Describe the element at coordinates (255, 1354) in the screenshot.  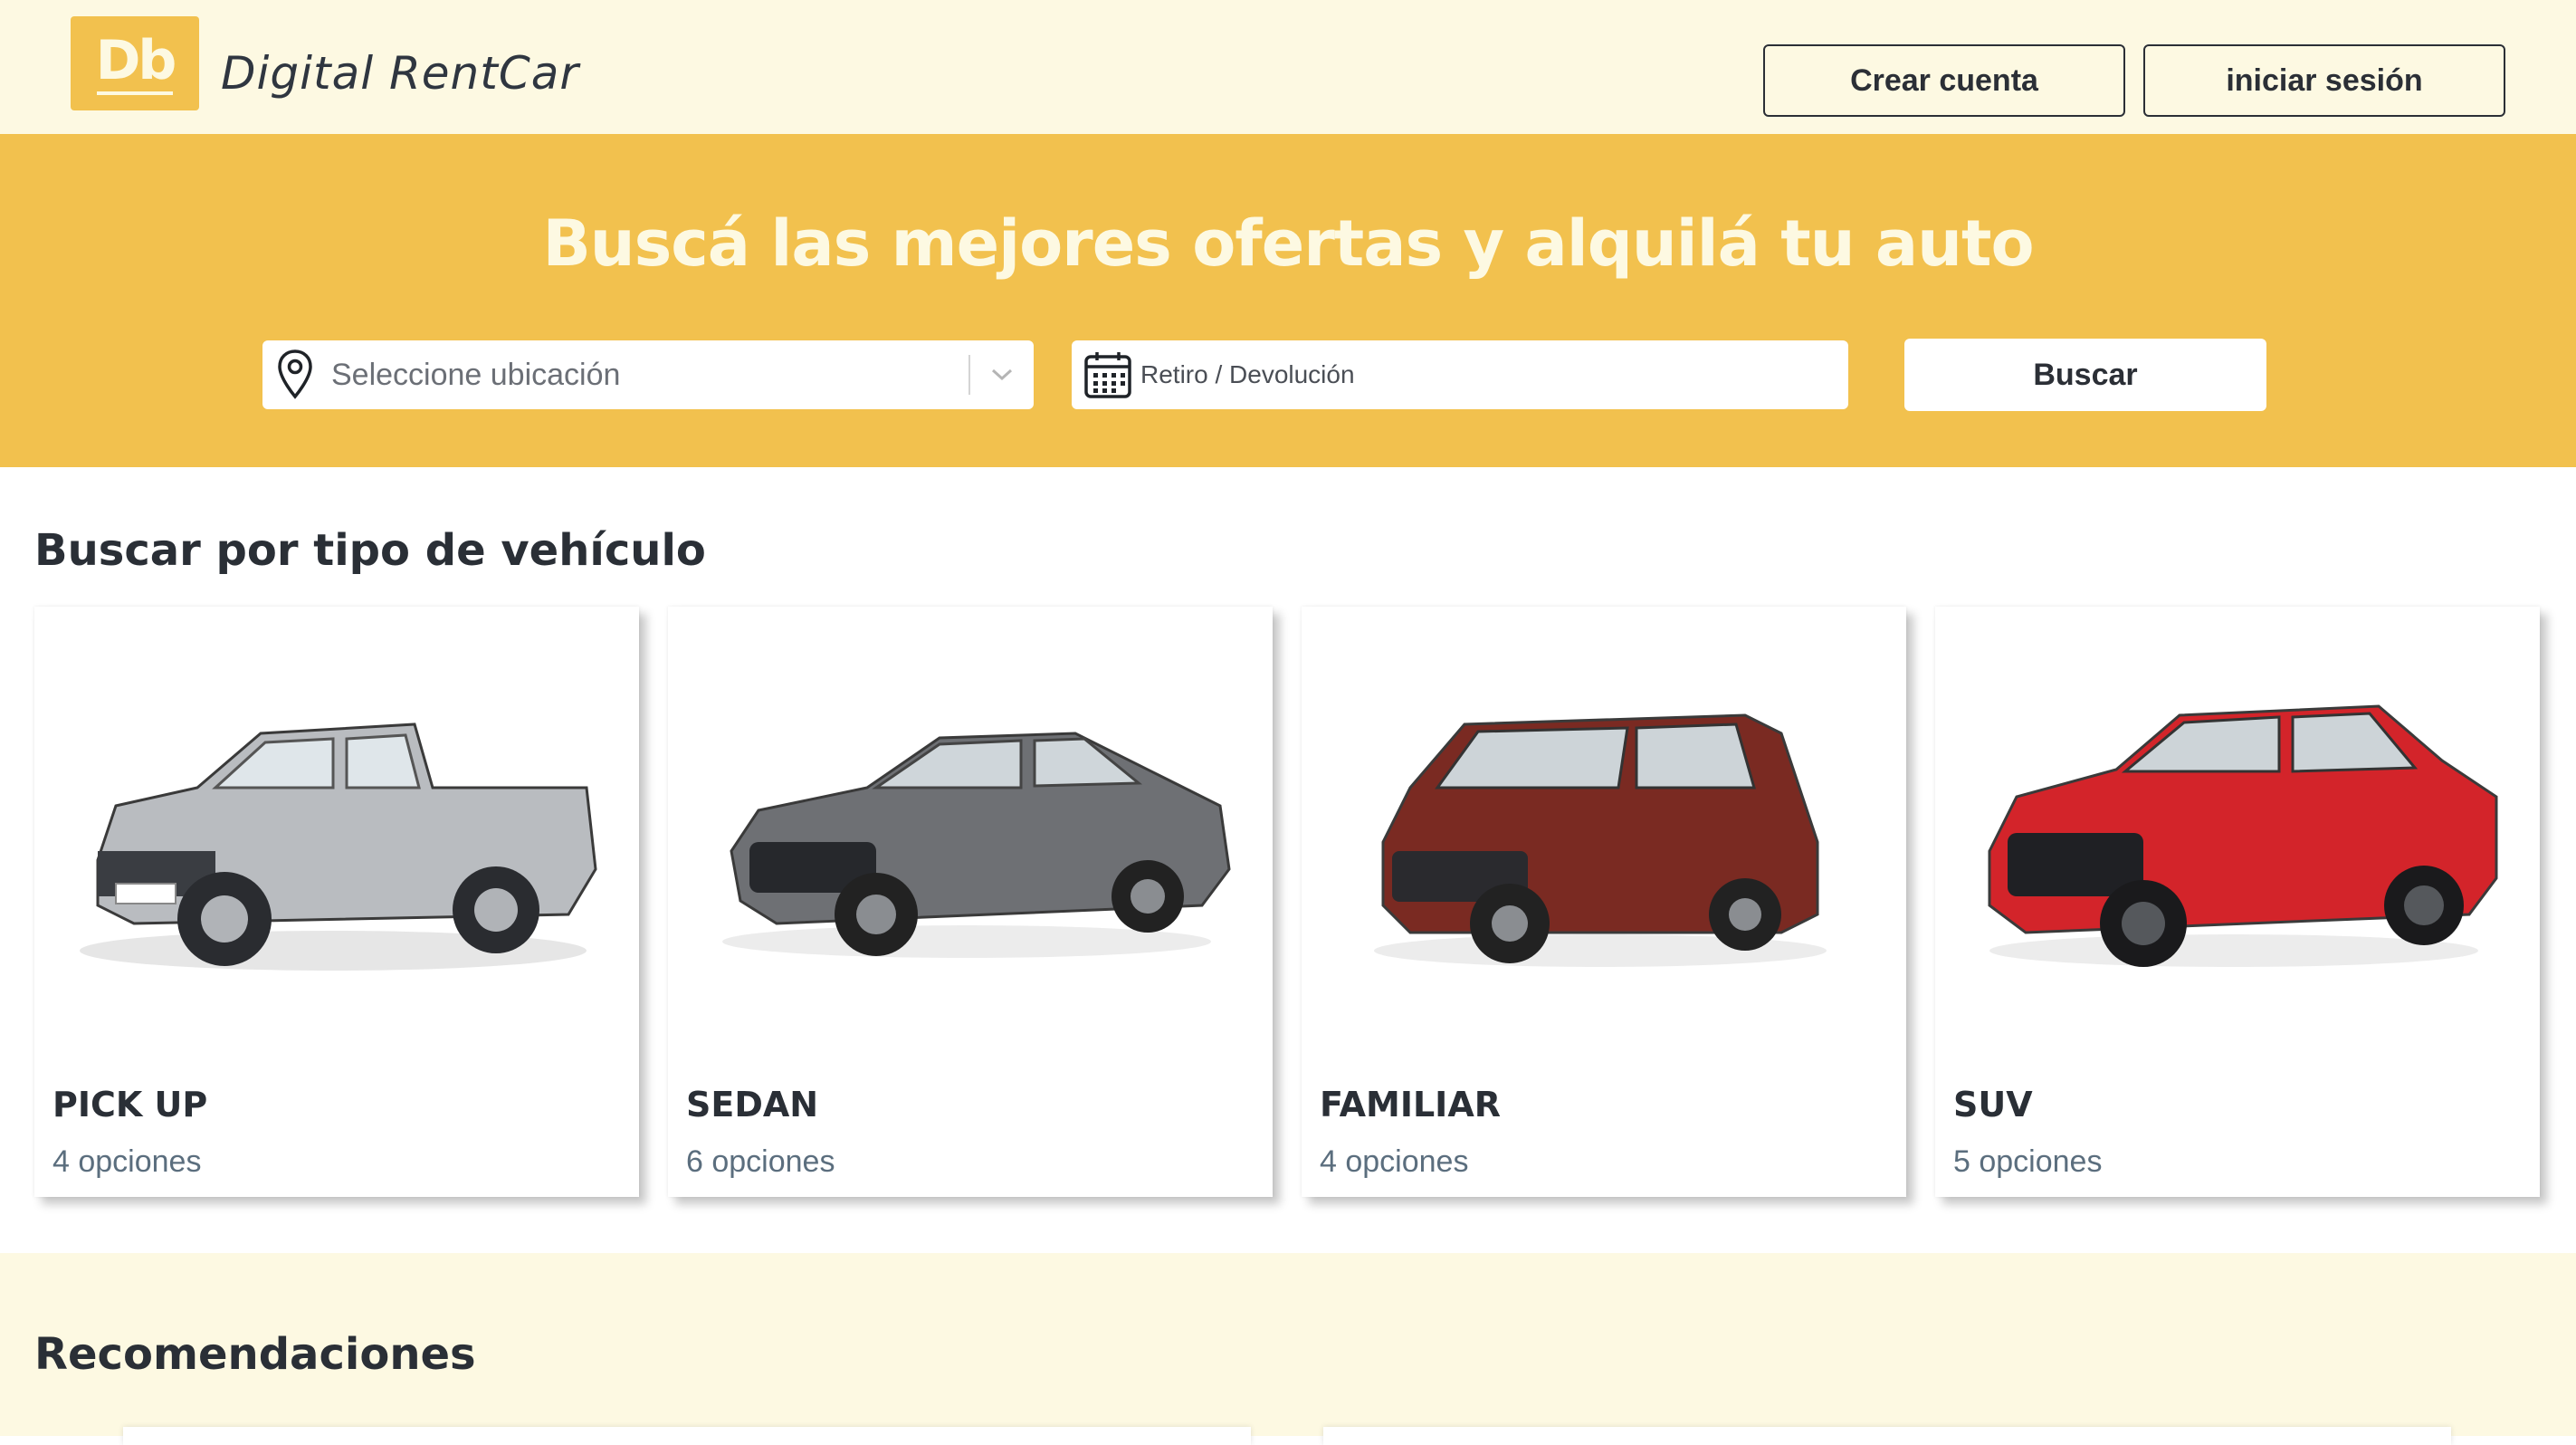
I see `recommendations-title: Recomendaciones` at that location.